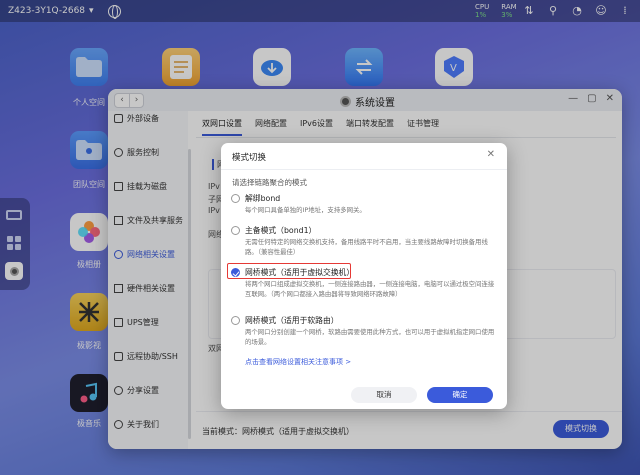 The height and width of the screenshot is (475, 640). I want to click on dialog-title: 模式切换, so click(249, 158).